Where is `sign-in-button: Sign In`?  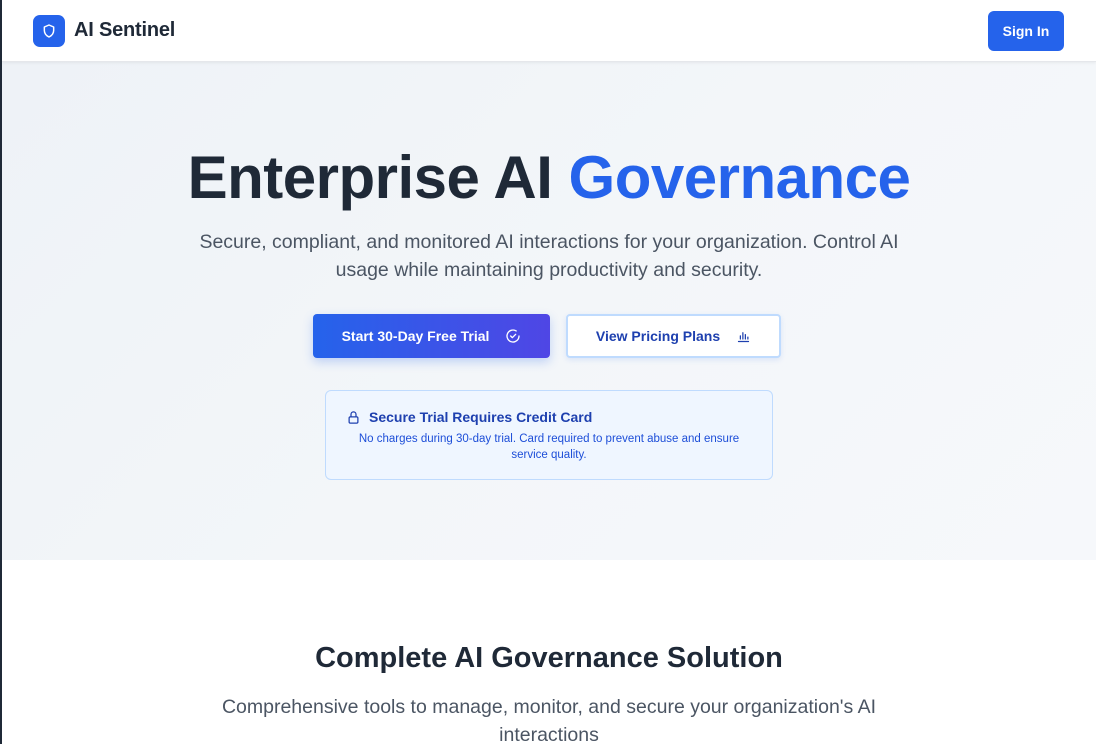 sign-in-button: Sign In is located at coordinates (1026, 30).